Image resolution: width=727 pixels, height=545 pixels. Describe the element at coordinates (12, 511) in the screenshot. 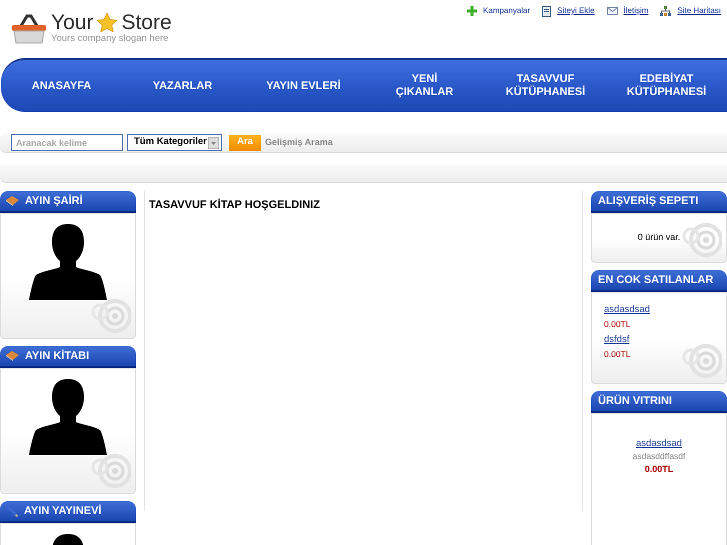

I see `pen-icon` at that location.